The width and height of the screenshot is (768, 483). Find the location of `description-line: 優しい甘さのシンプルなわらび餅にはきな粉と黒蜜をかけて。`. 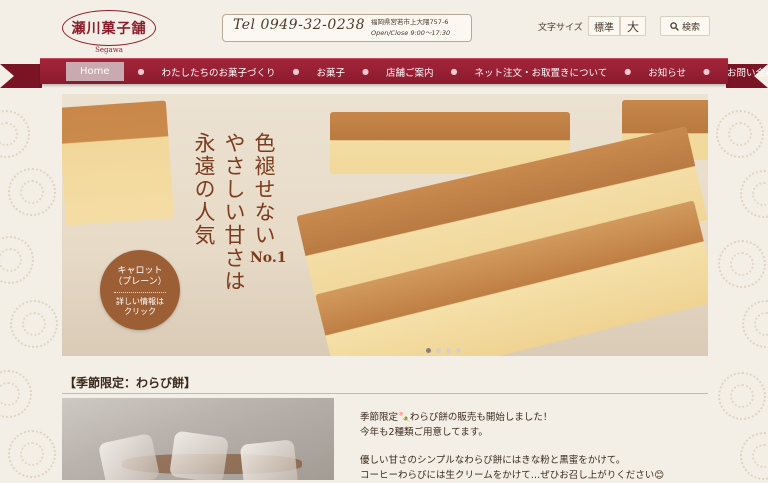

description-line: 優しい甘さのシンプルなわらび餅にはきな粉と黒蜜をかけて。 is located at coordinates (493, 460).